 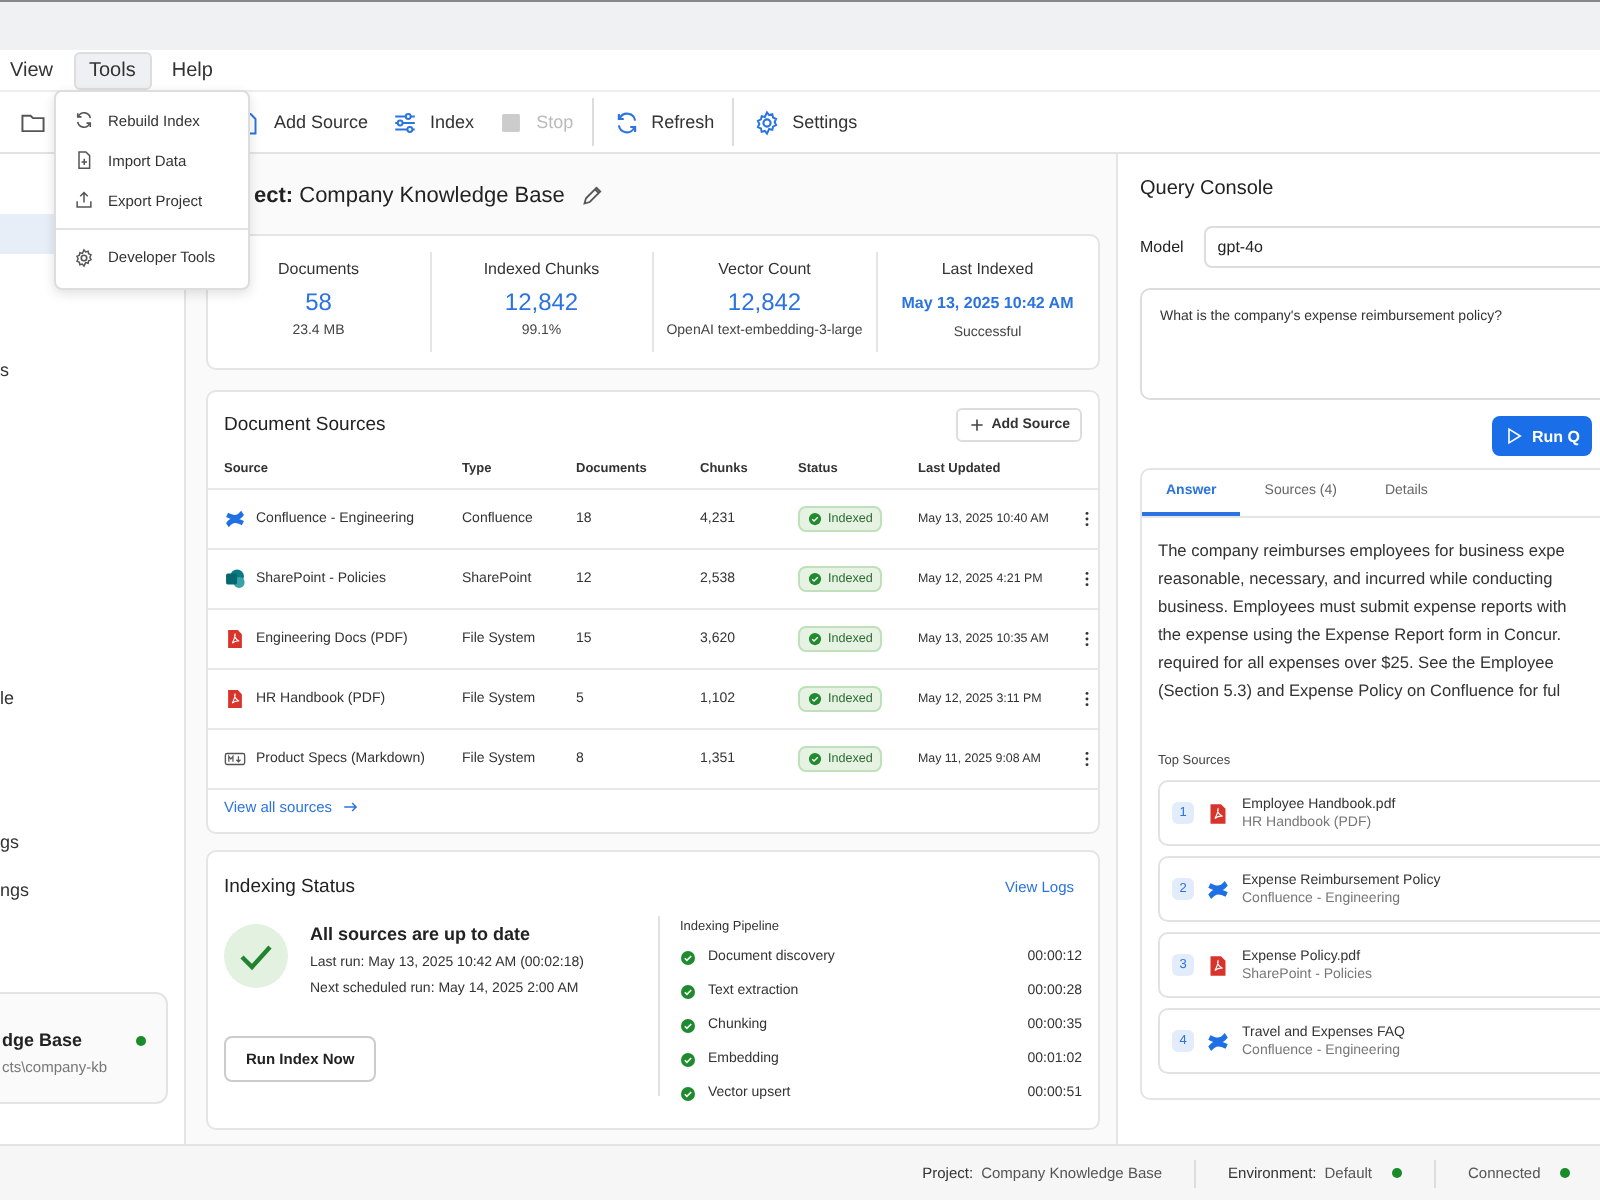 I want to click on answer-text: required for all expenses over $25. See the Employee, so click(x=1357, y=663).